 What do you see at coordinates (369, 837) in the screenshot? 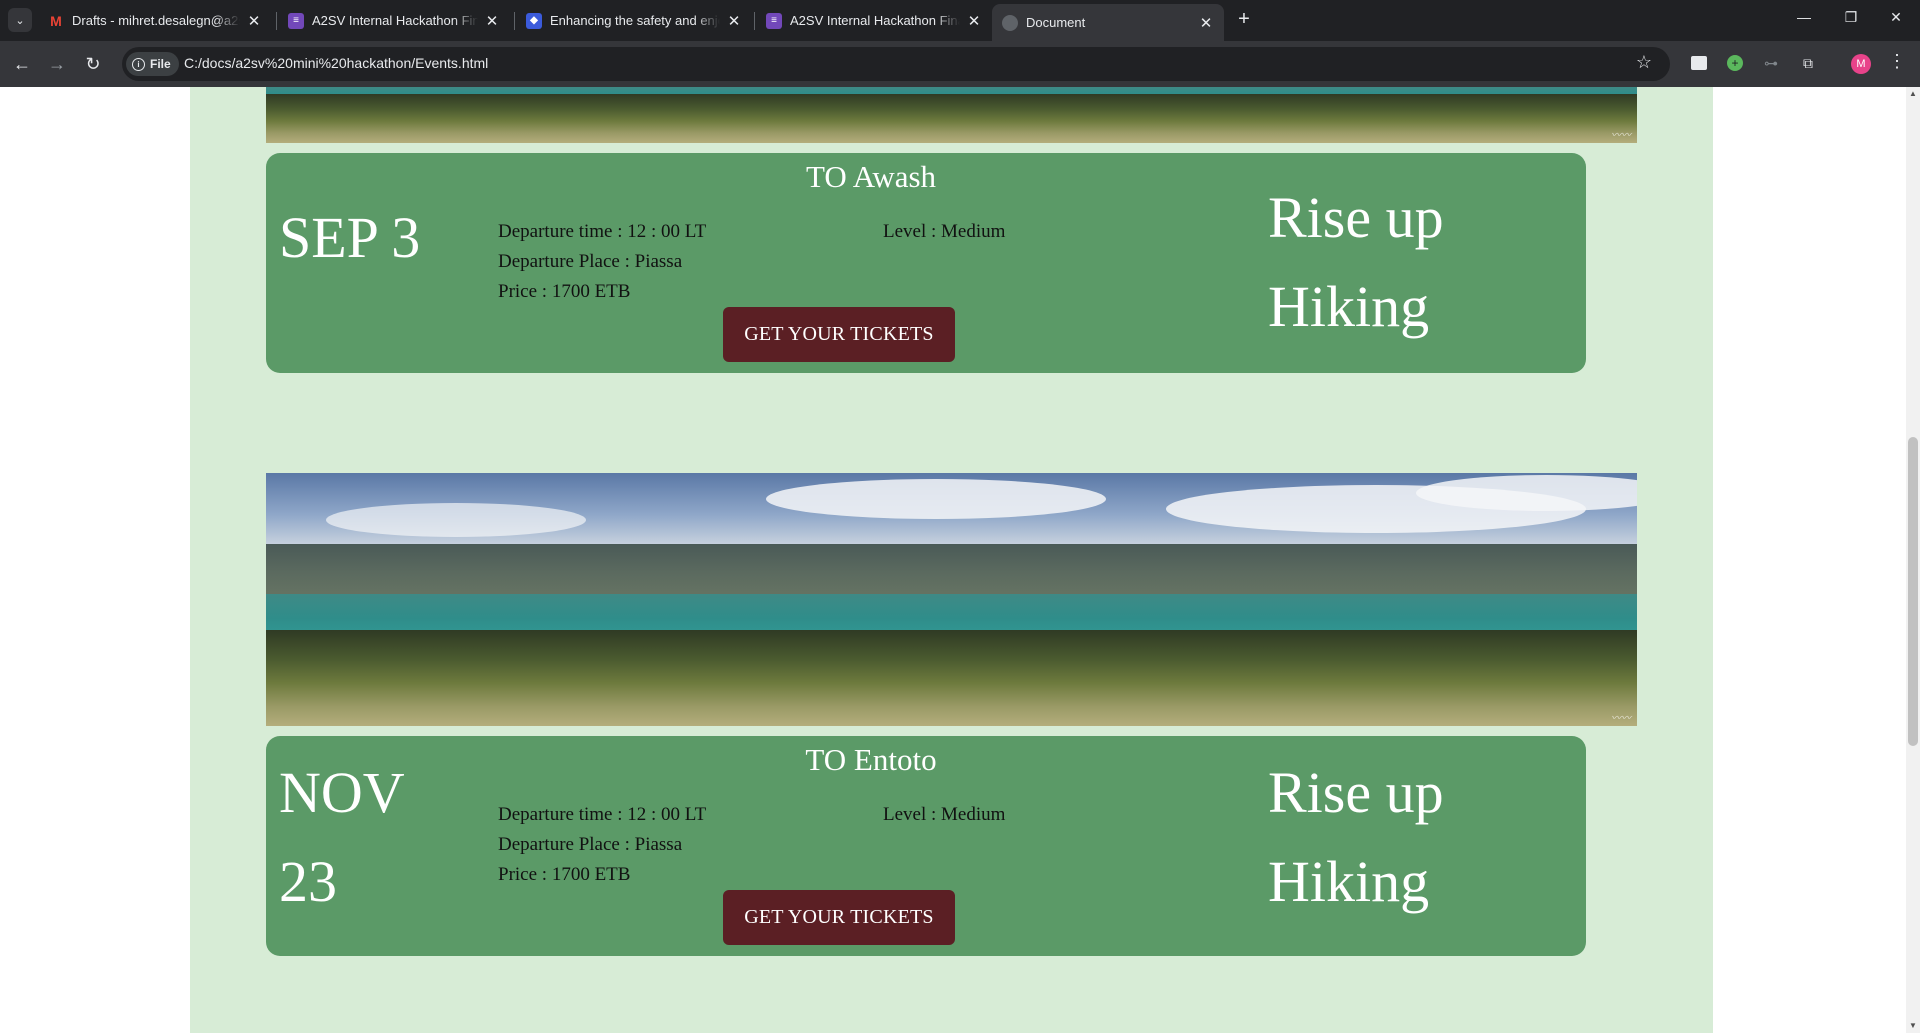
I see `event-date: NOV 23` at bounding box center [369, 837].